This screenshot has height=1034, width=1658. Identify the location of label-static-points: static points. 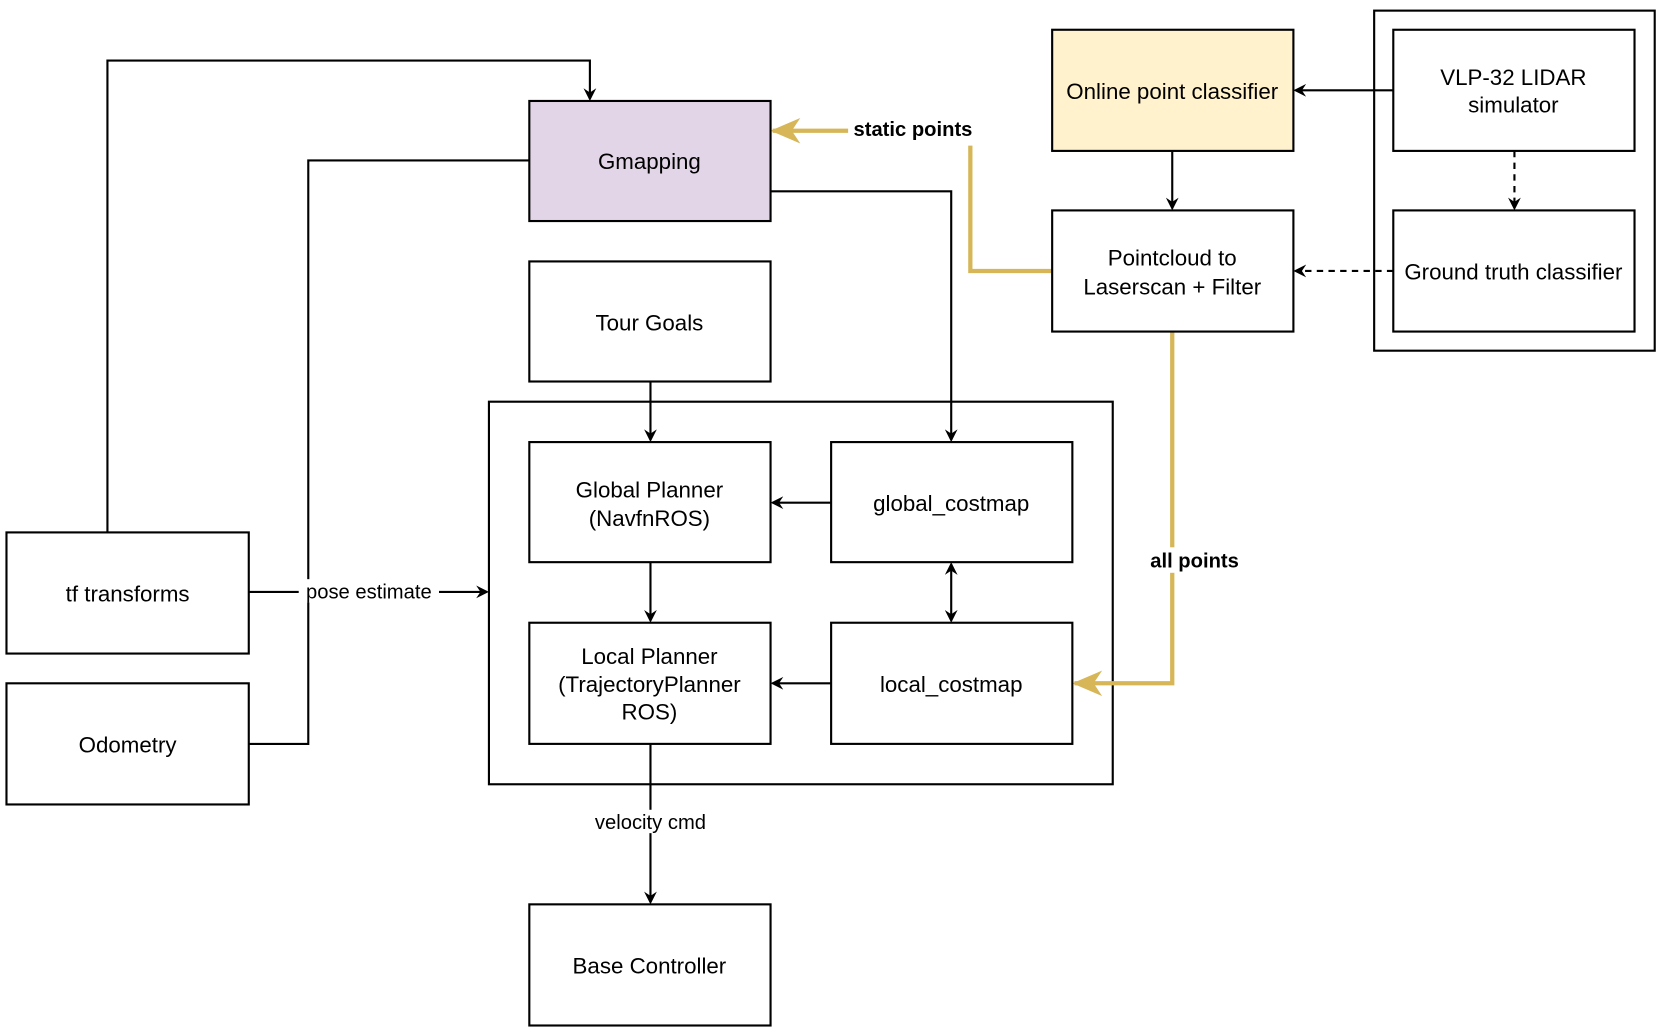
(912, 130).